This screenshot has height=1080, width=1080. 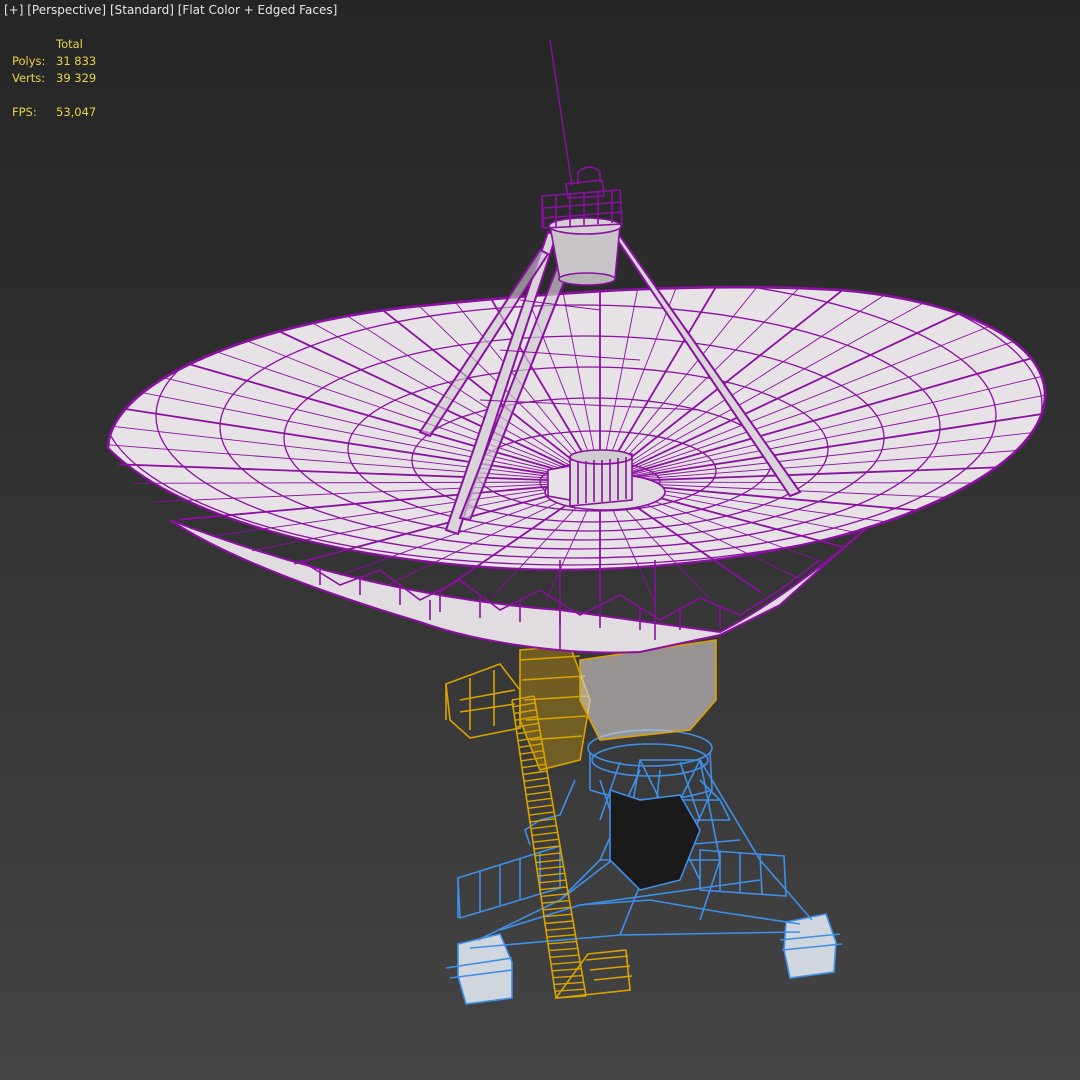 What do you see at coordinates (644, 867) in the screenshot?
I see `base-structure` at bounding box center [644, 867].